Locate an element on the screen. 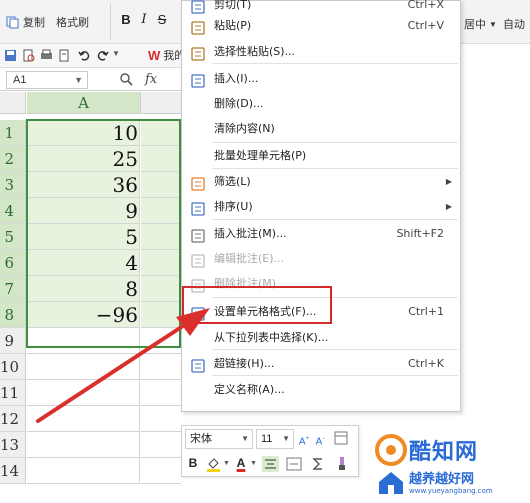 Image resolution: width=530 pixels, height=503 pixels. row-header-8: 8 is located at coordinates (13, 315).